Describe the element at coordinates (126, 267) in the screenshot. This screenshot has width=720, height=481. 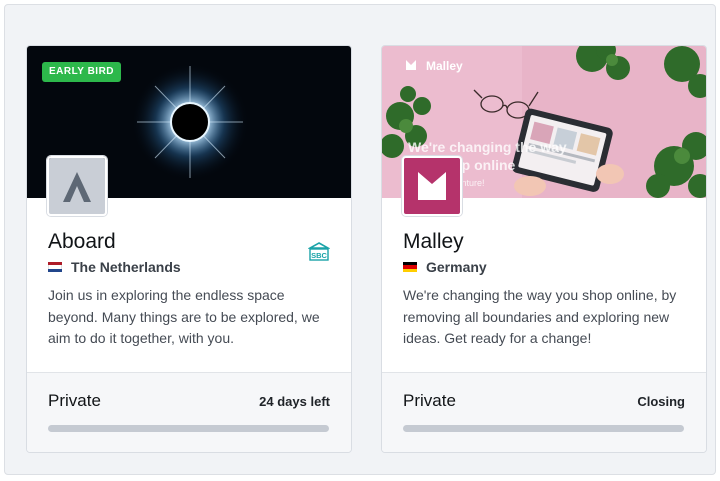
I see `country-label: The Netherlands` at that location.